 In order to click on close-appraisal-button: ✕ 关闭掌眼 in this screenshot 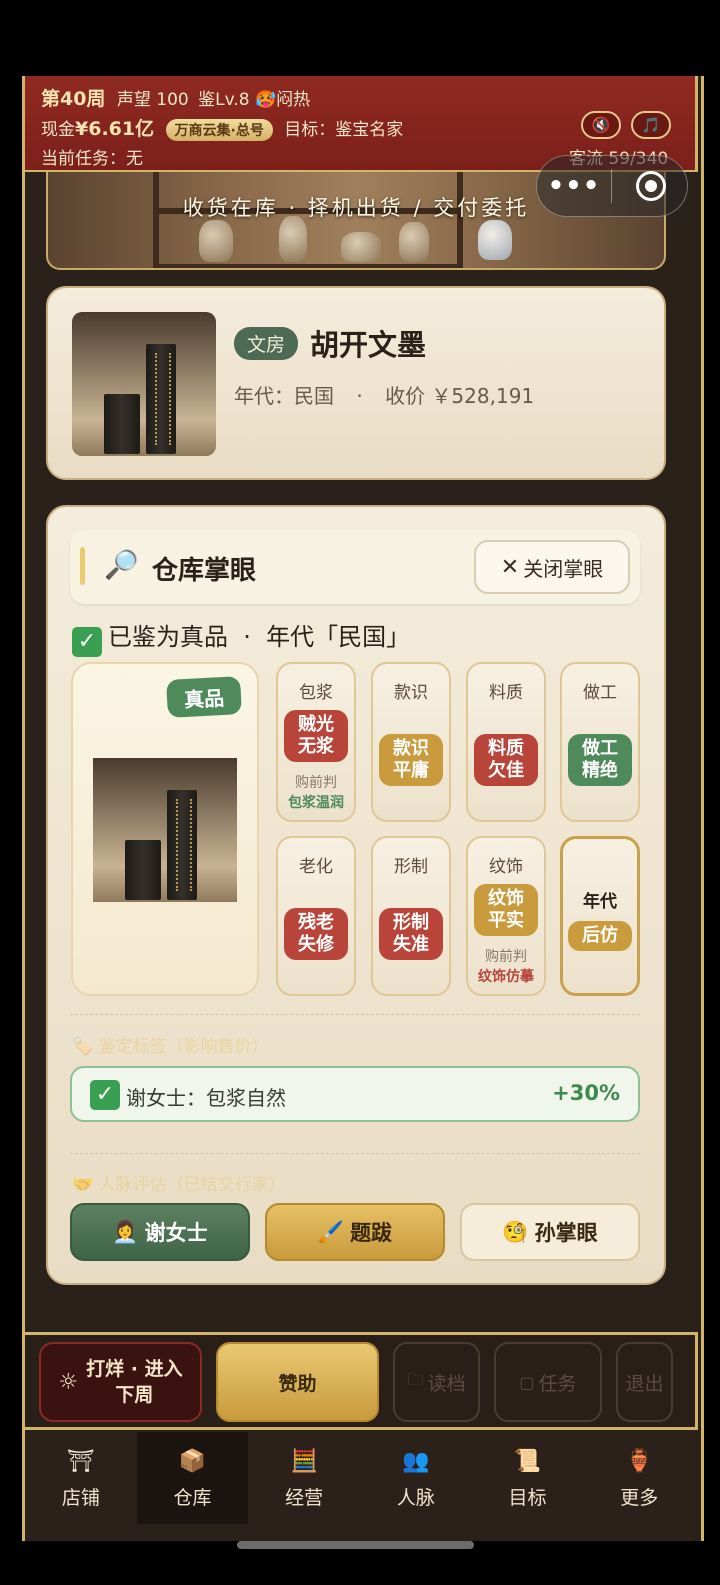, I will do `click(552, 567)`.